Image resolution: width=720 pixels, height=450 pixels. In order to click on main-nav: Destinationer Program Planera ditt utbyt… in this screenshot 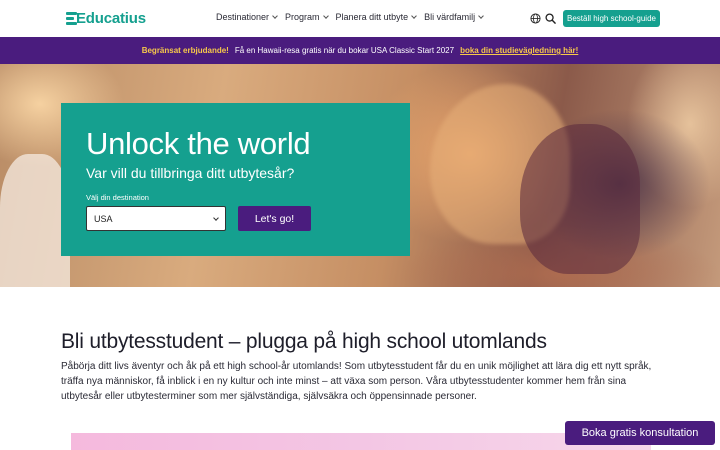, I will do `click(350, 17)`.